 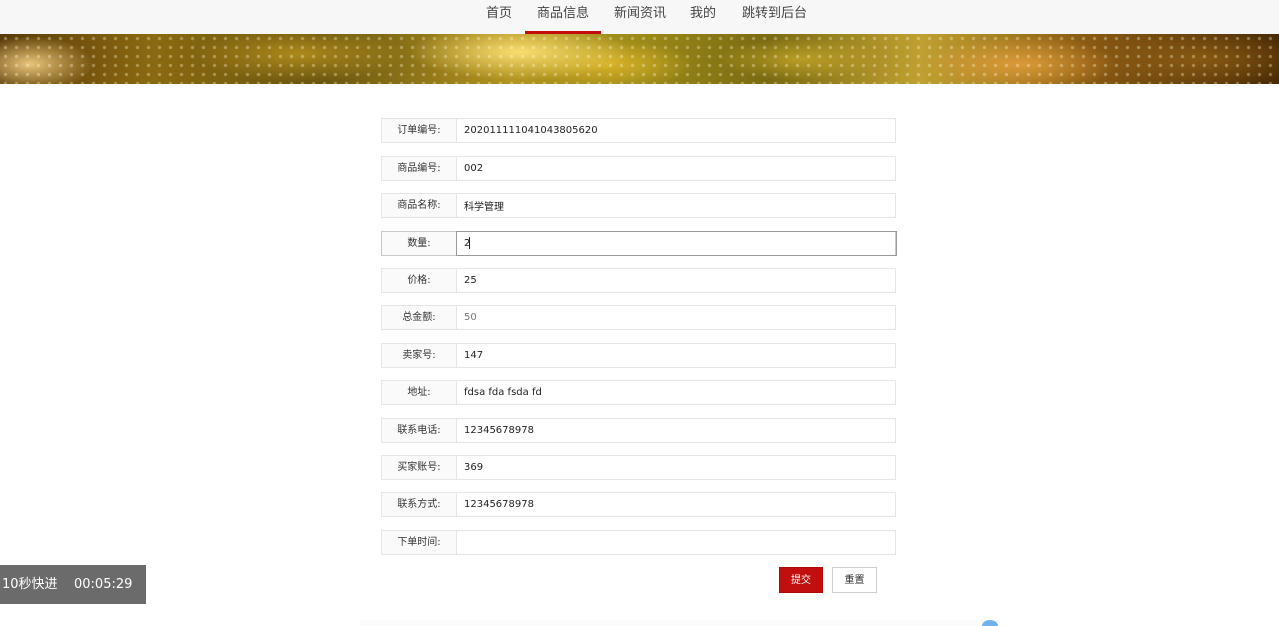 I want to click on order-time-input, so click(x=676, y=542).